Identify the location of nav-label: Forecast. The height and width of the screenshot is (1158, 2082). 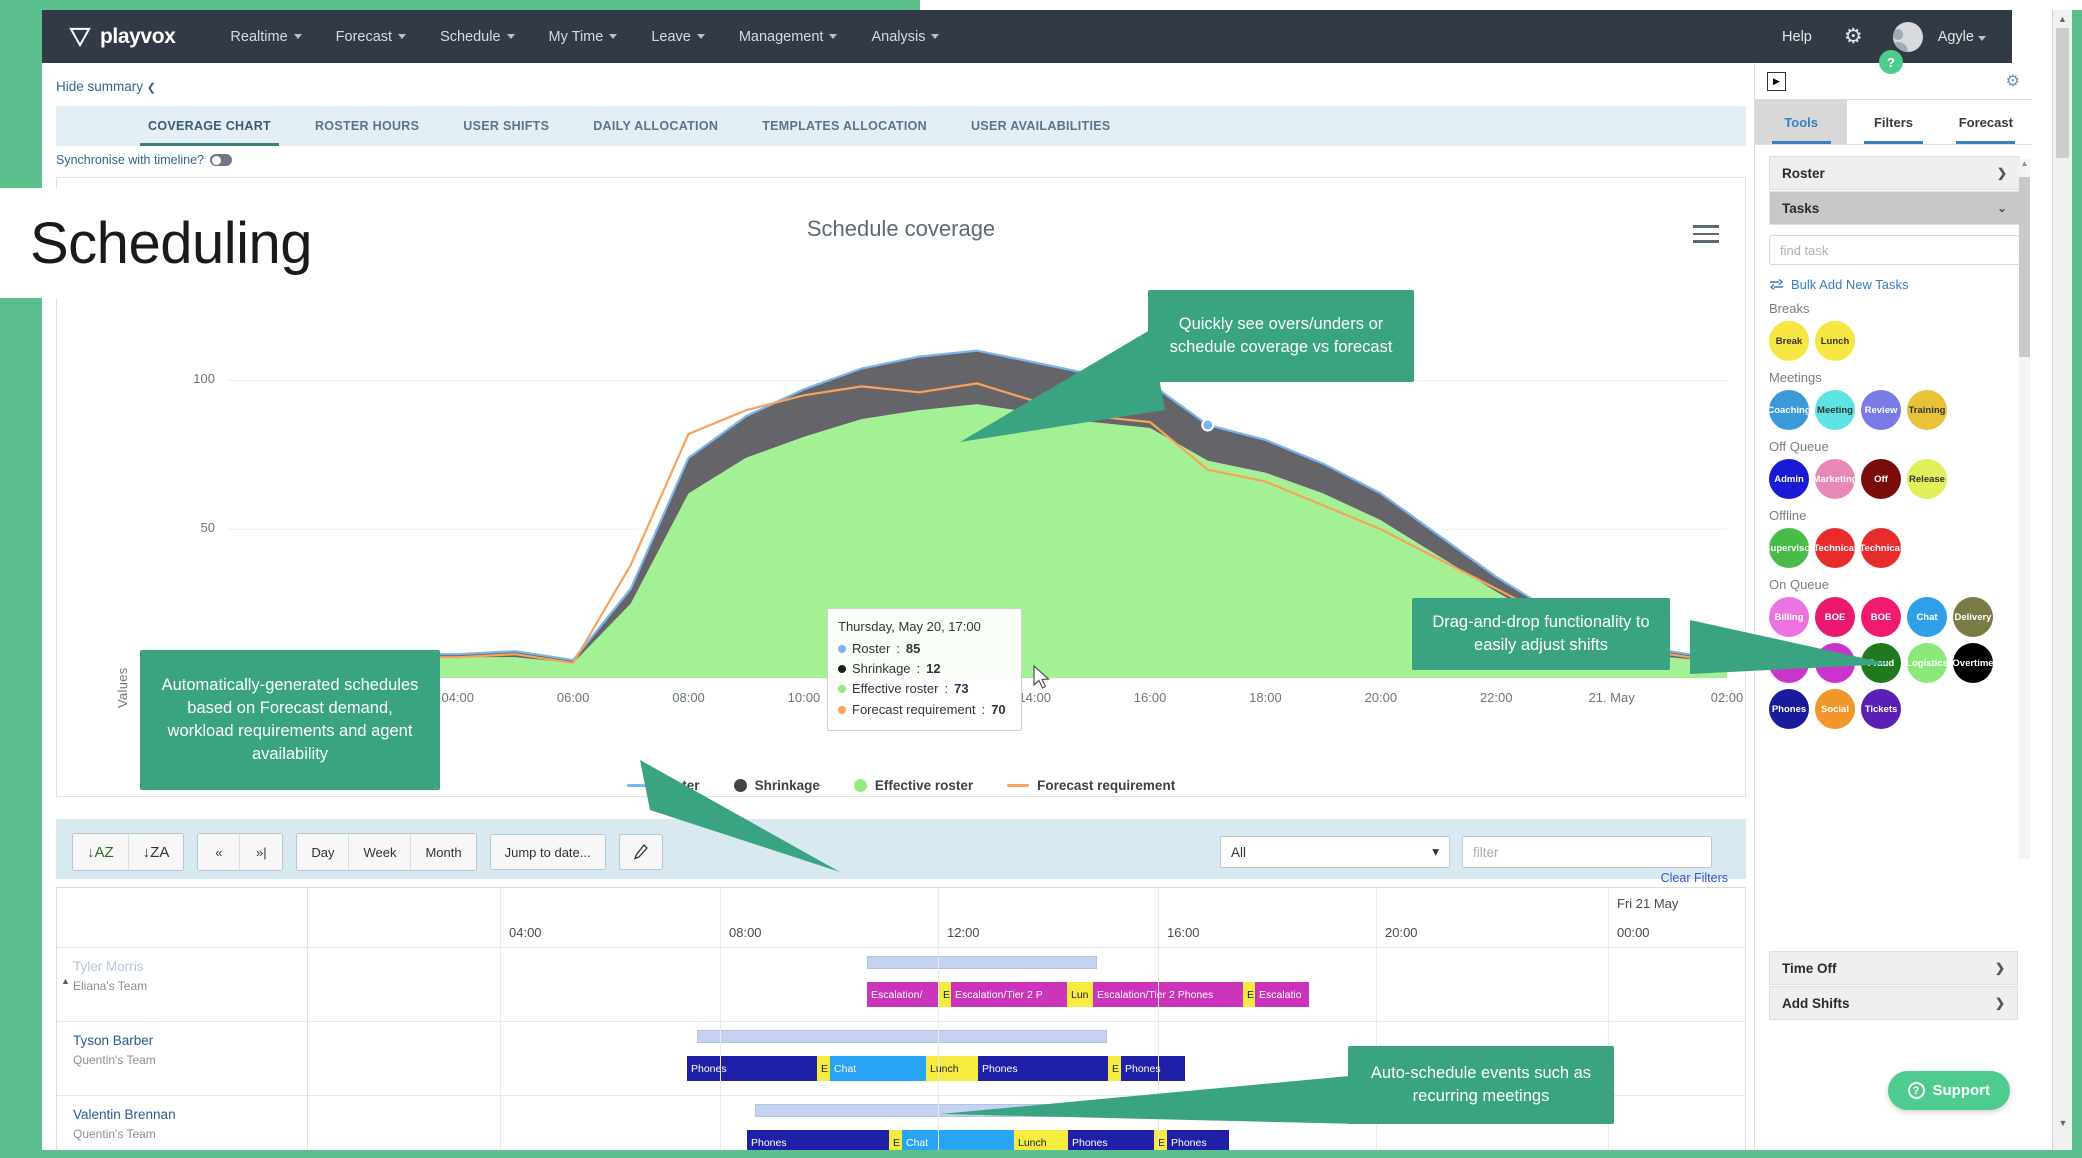
(364, 36).